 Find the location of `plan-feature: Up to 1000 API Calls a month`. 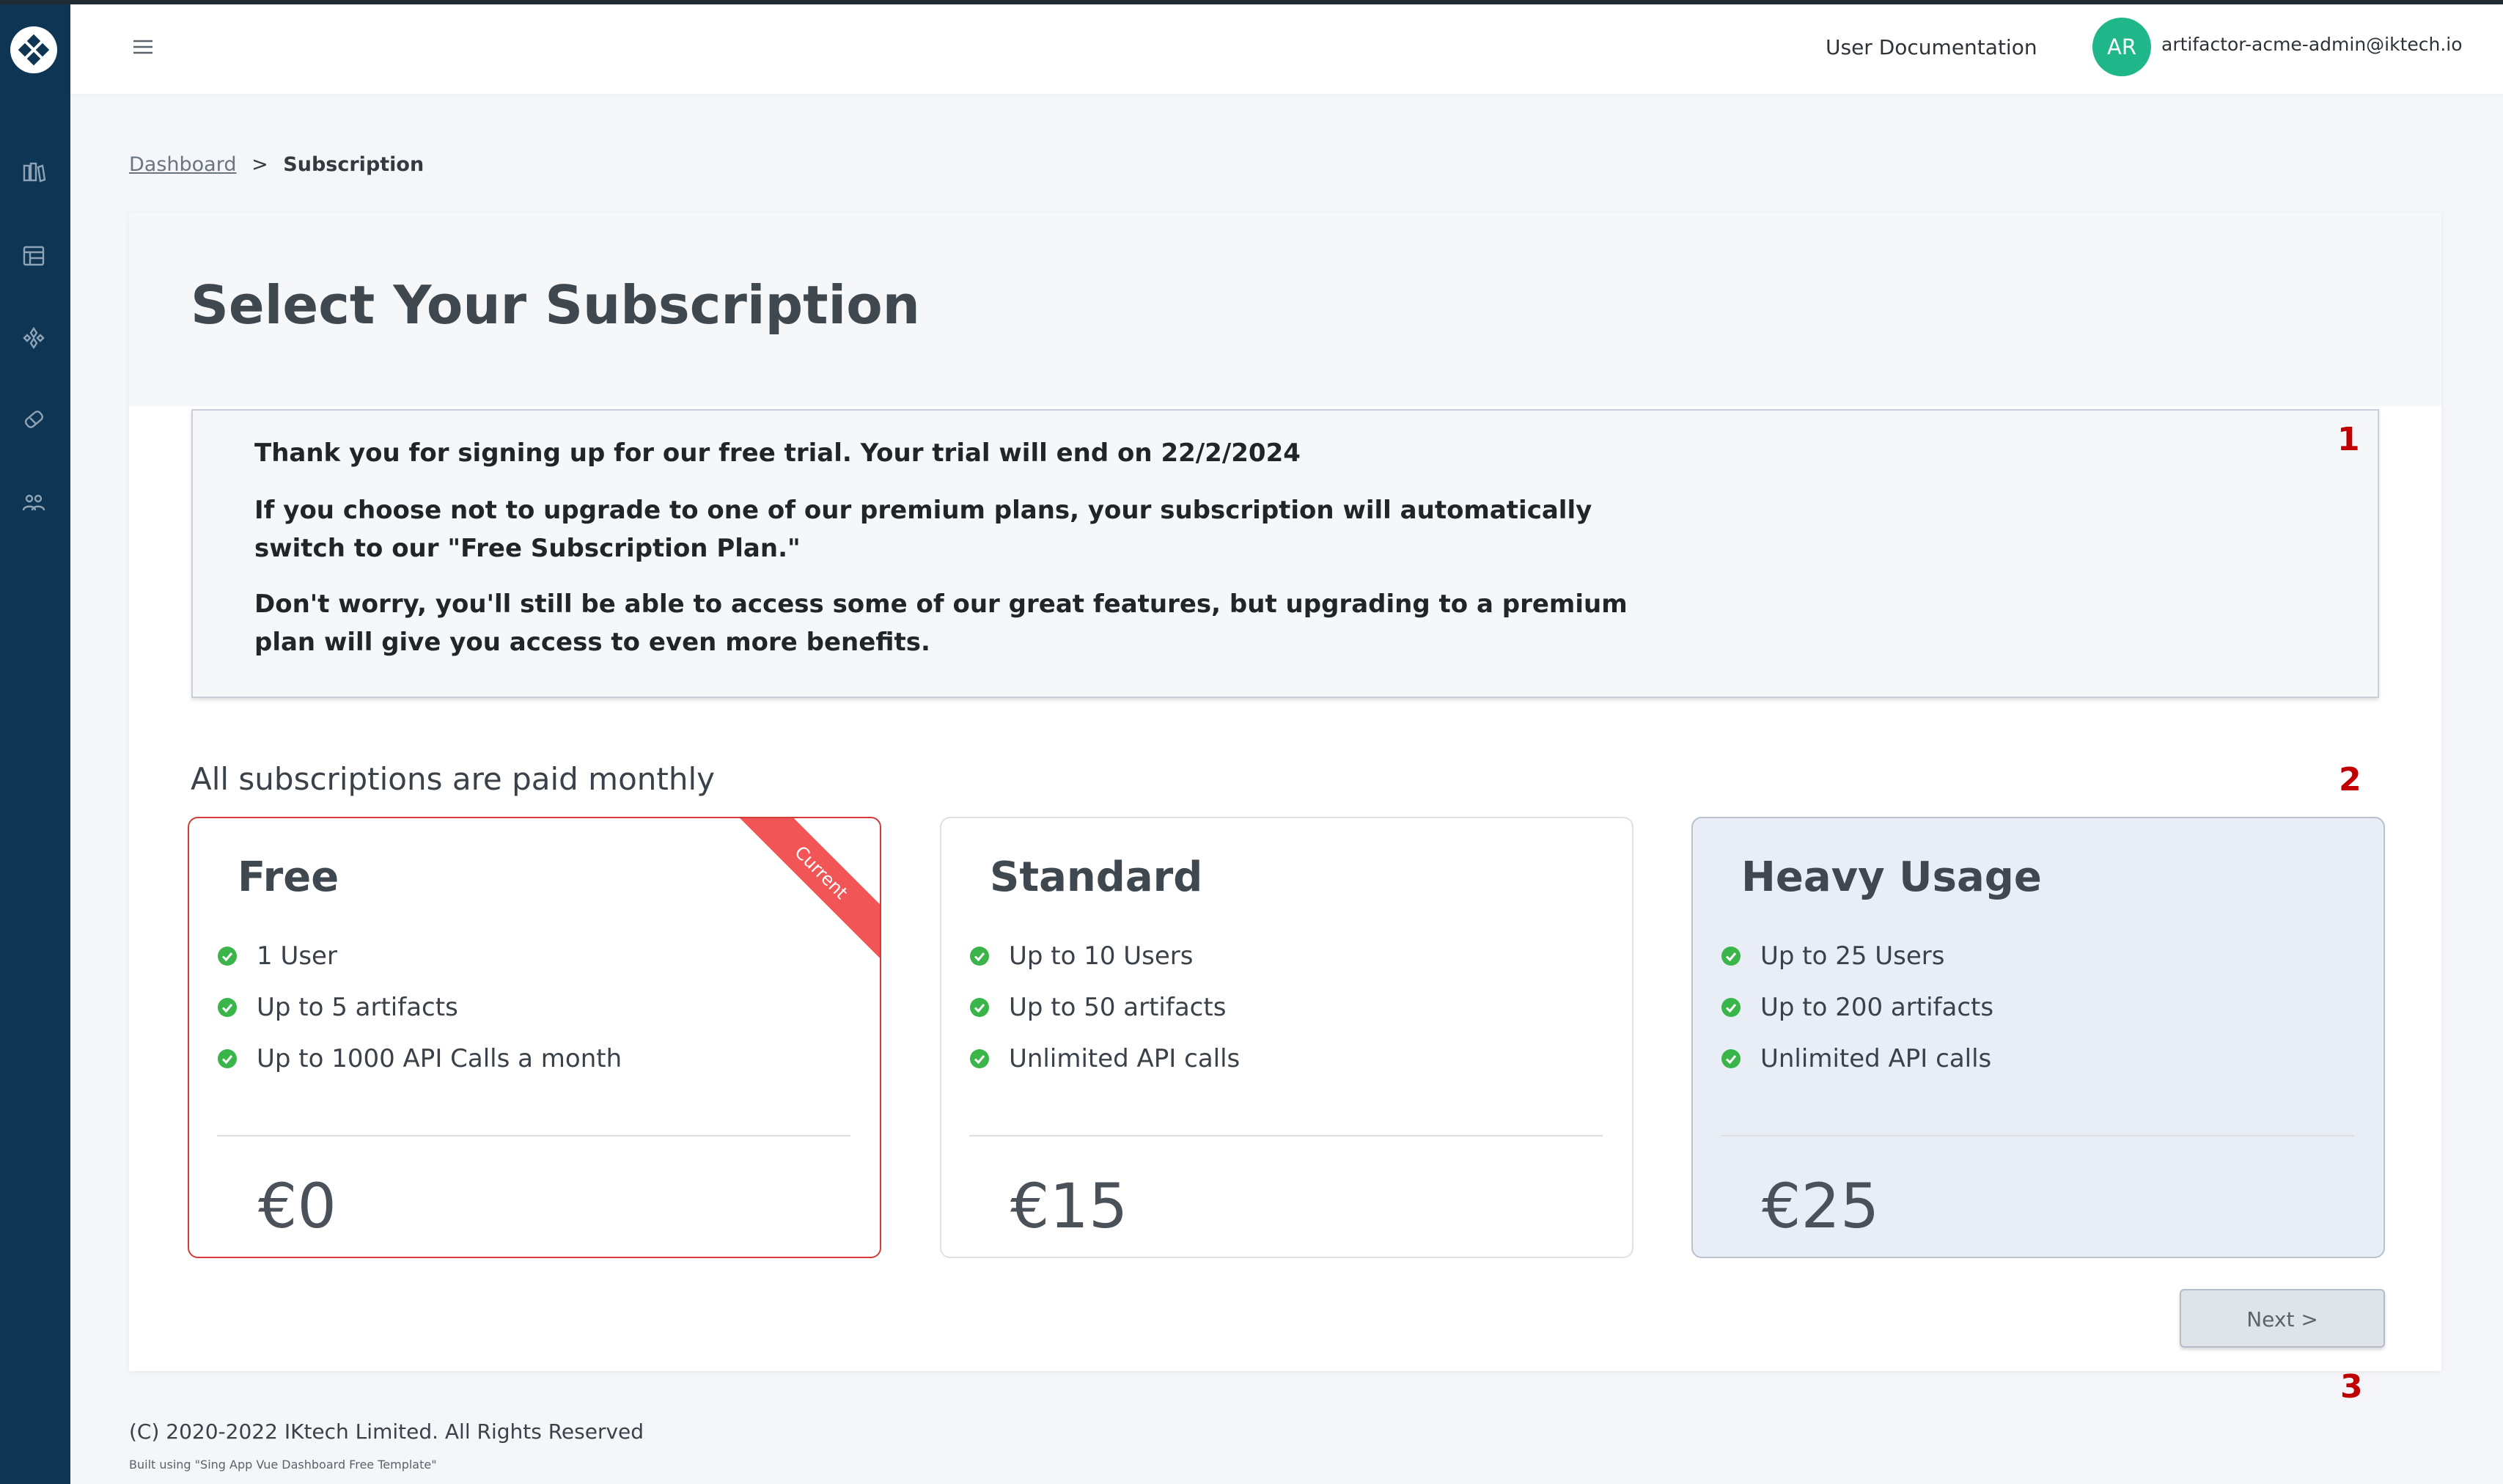

plan-feature: Up to 1000 API Calls a month is located at coordinates (419, 1058).